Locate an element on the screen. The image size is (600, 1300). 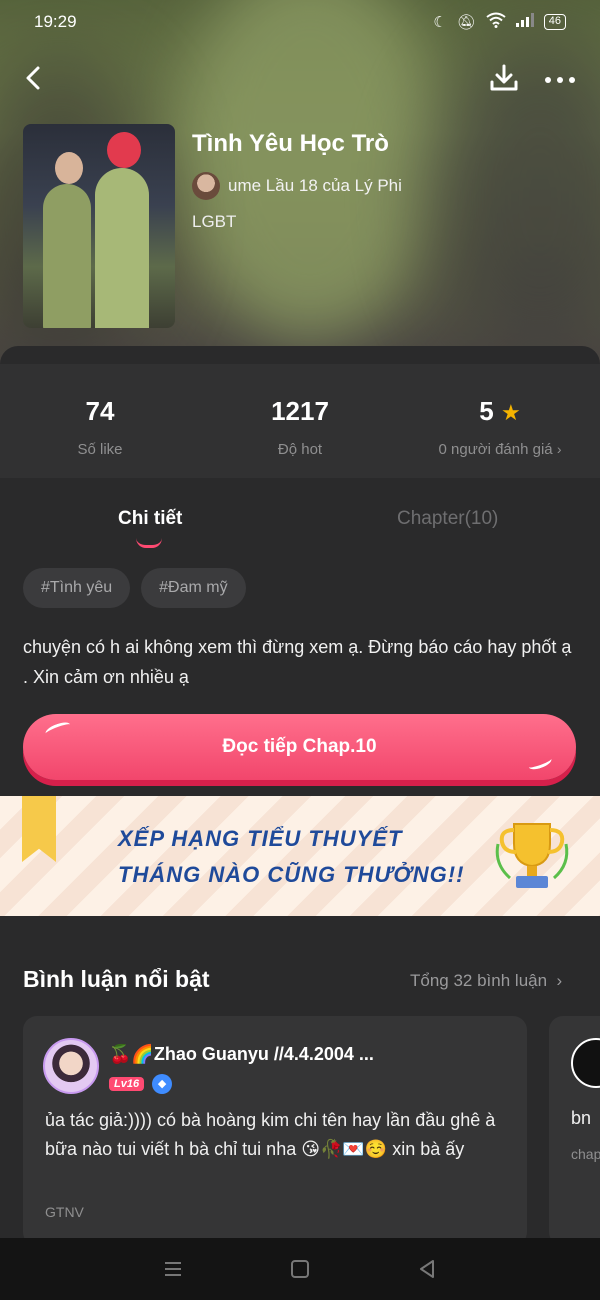
banner-line2: THÁNG NÀO CŨNG THƯỞNG!! is located at coordinates (291, 874).